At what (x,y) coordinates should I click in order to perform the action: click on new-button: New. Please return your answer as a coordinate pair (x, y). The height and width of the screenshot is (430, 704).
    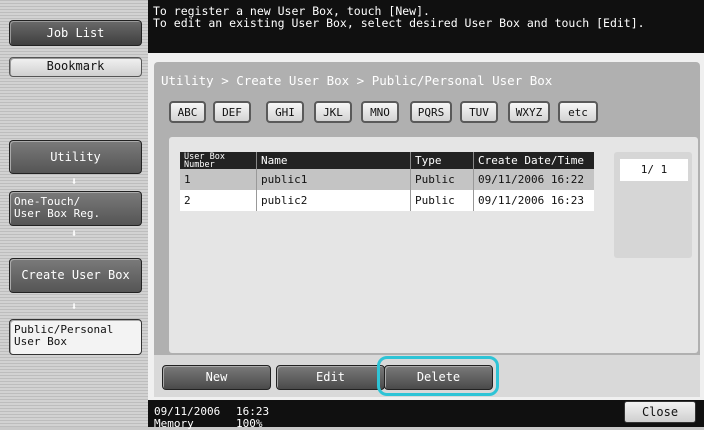
    Looking at the image, I should click on (216, 377).